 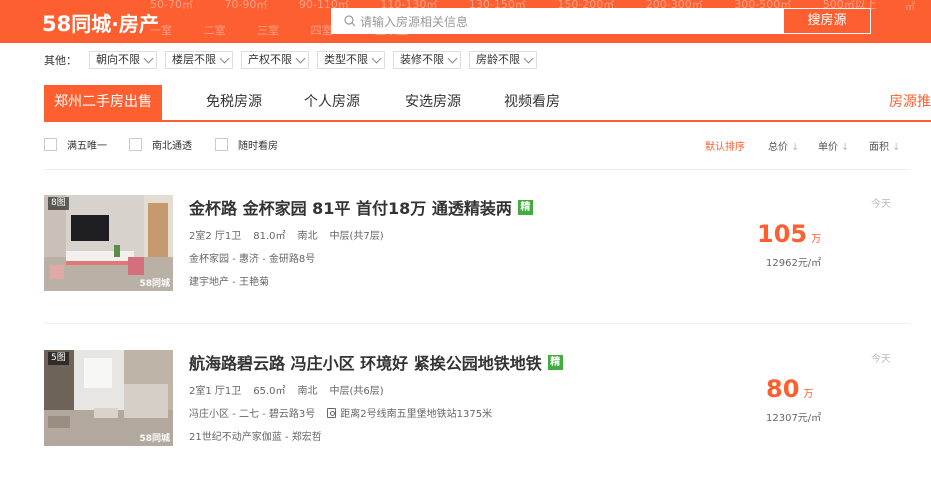 I want to click on agent-name: 建宇地产 - 王艳菊, so click(x=229, y=282).